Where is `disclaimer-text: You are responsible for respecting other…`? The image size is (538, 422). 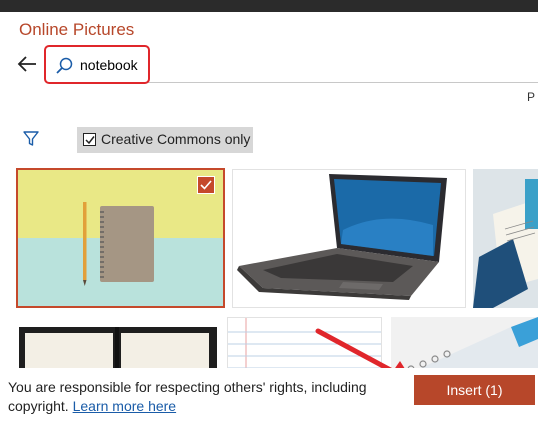
disclaimer-text: You are responsible for respecting other… is located at coordinates (187, 396).